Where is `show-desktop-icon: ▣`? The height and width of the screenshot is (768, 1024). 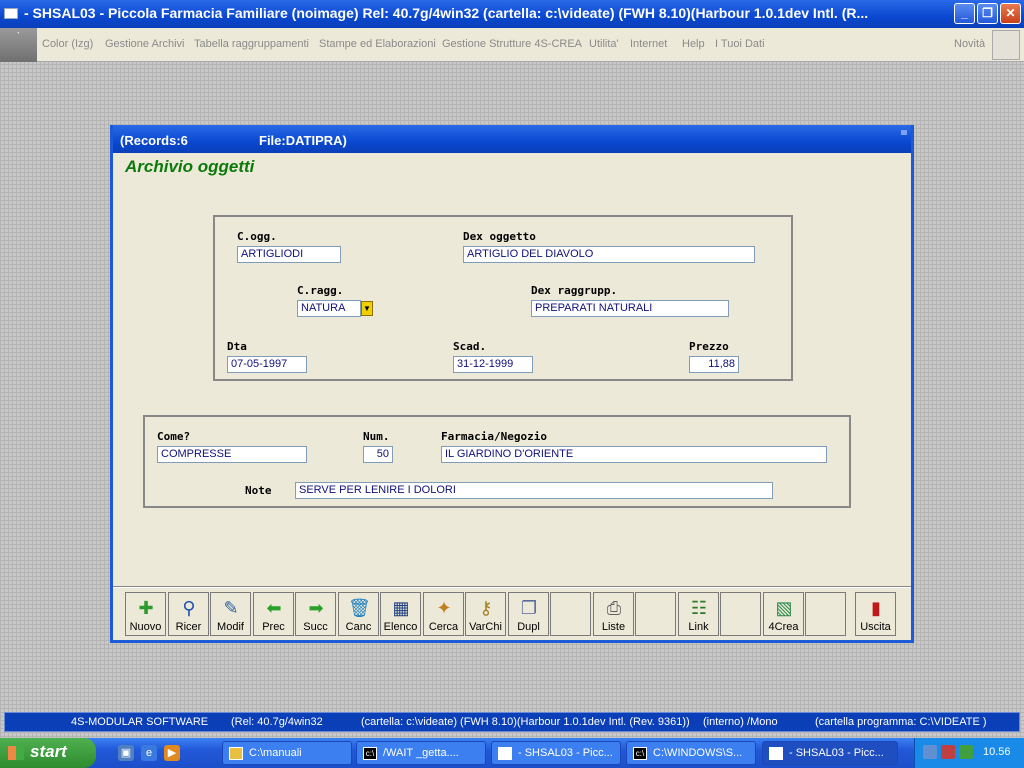
show-desktop-icon: ▣ is located at coordinates (126, 753).